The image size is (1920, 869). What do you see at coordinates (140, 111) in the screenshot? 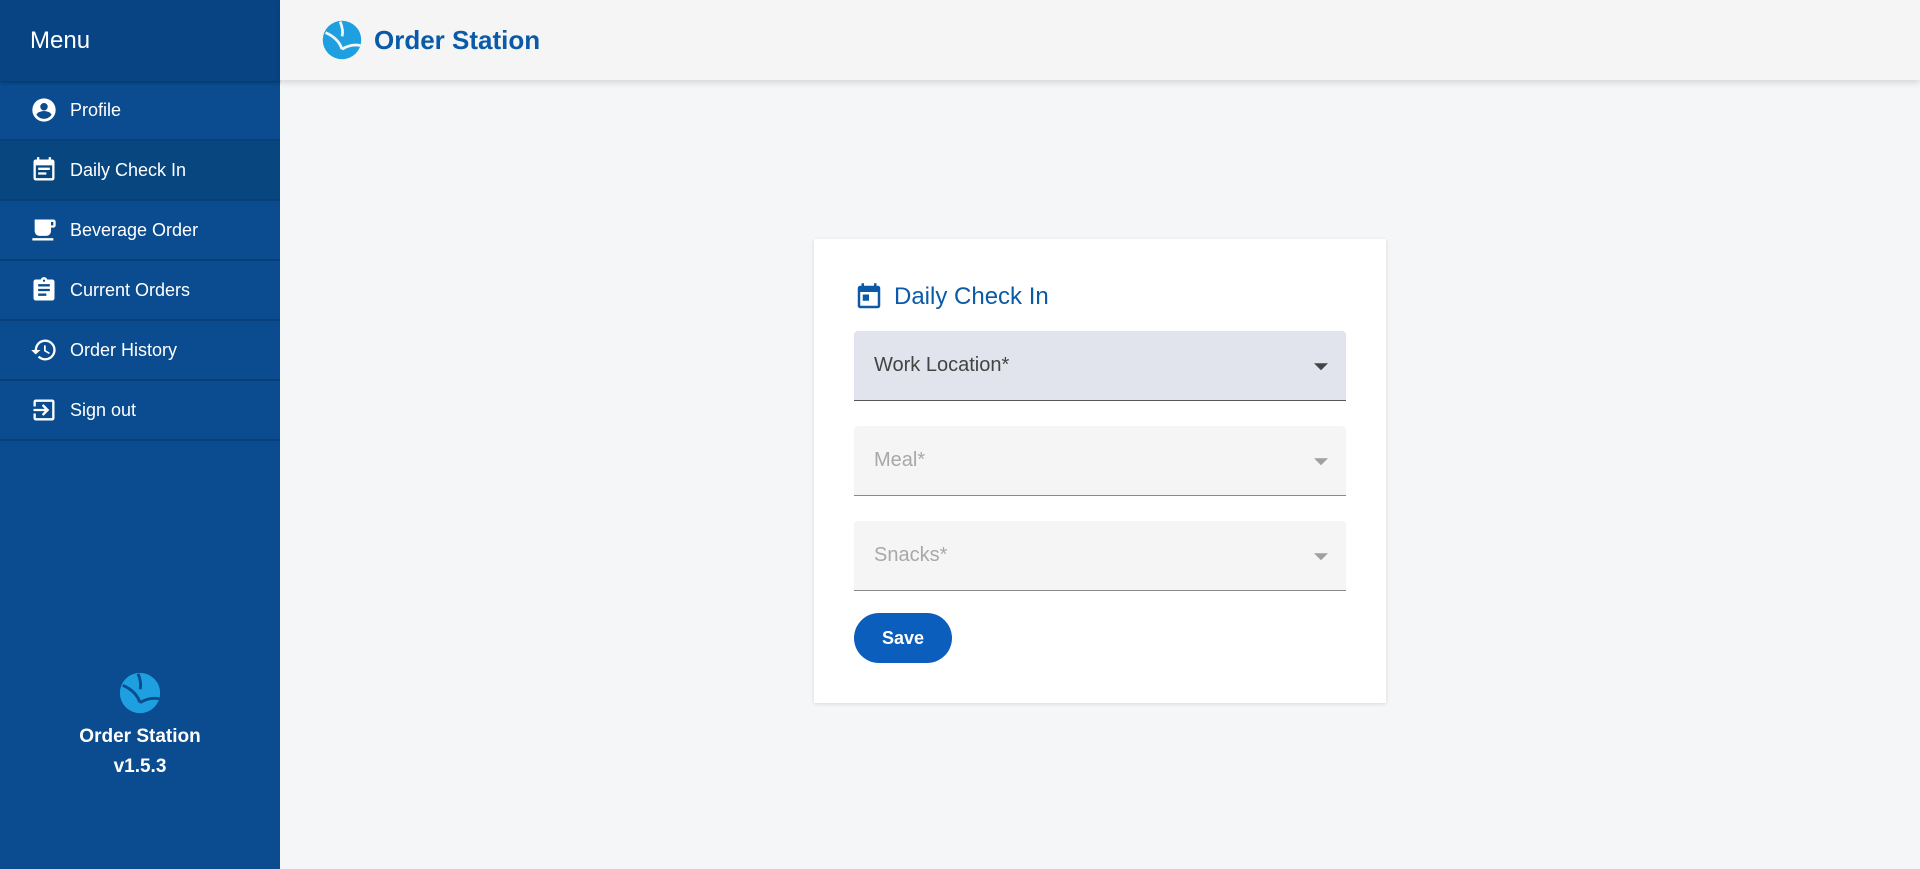
I see `sidebar-item-profile: Profile` at bounding box center [140, 111].